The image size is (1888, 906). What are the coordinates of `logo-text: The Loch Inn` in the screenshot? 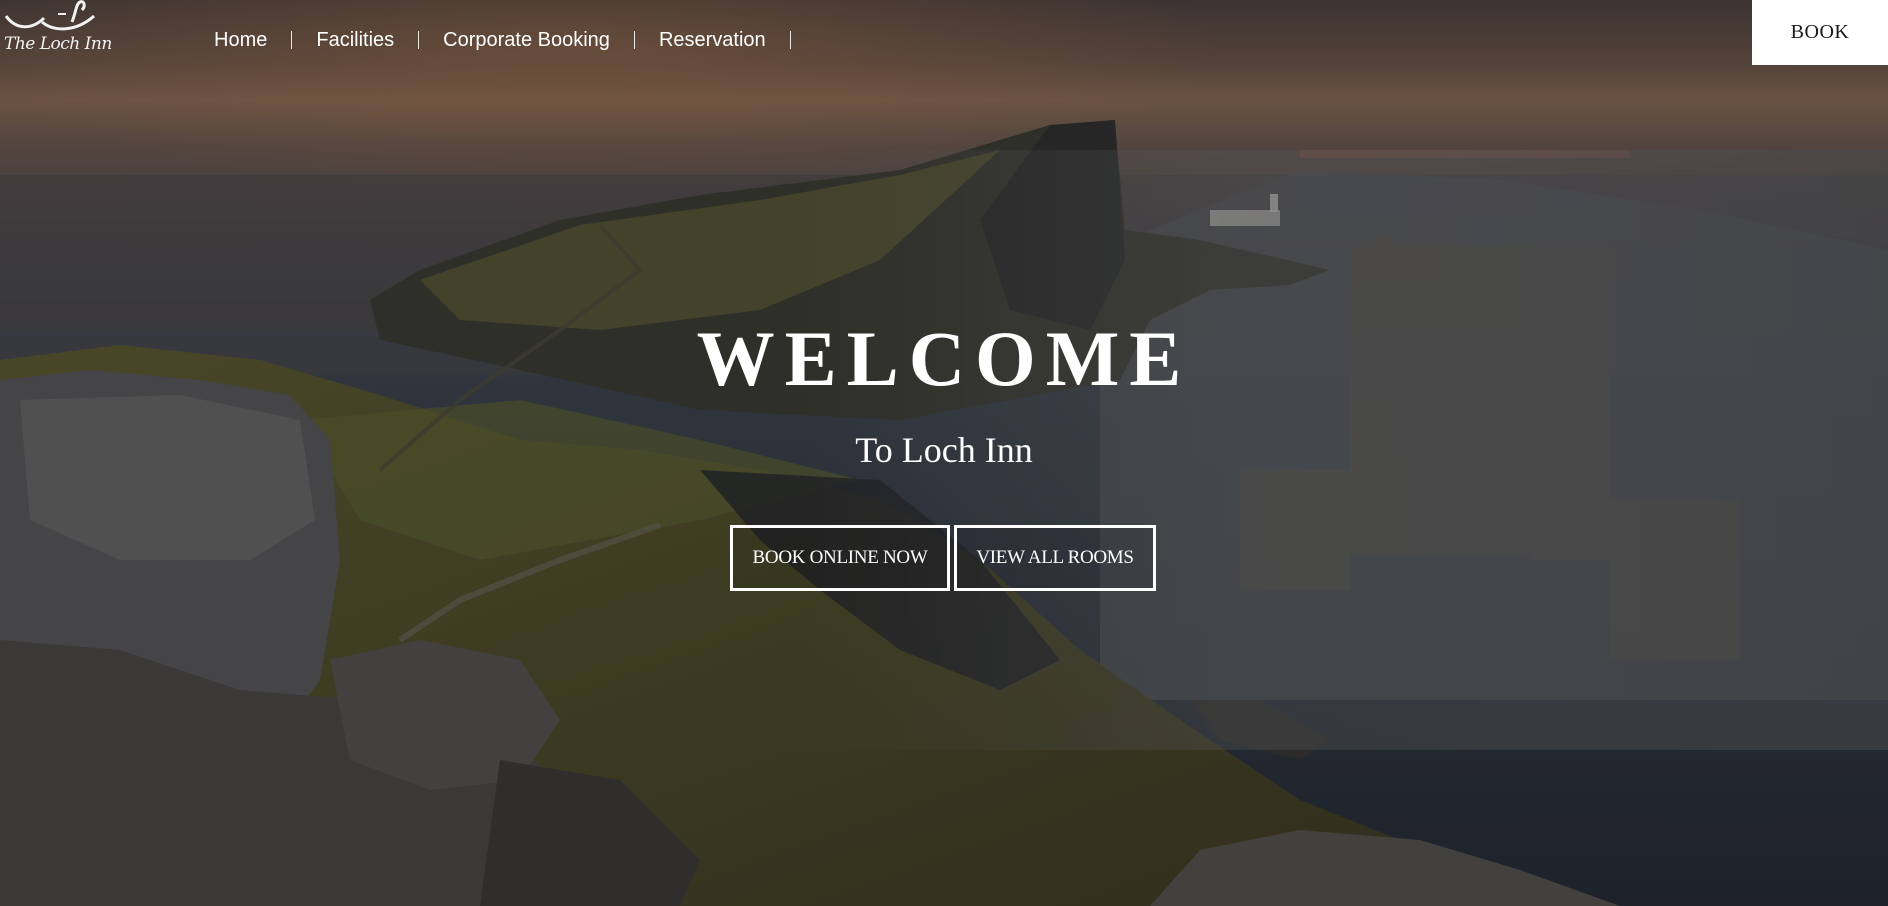 It's located at (58, 44).